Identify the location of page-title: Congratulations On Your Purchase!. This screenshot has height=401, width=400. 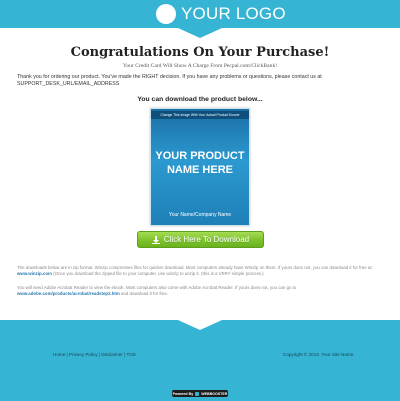
(200, 52).